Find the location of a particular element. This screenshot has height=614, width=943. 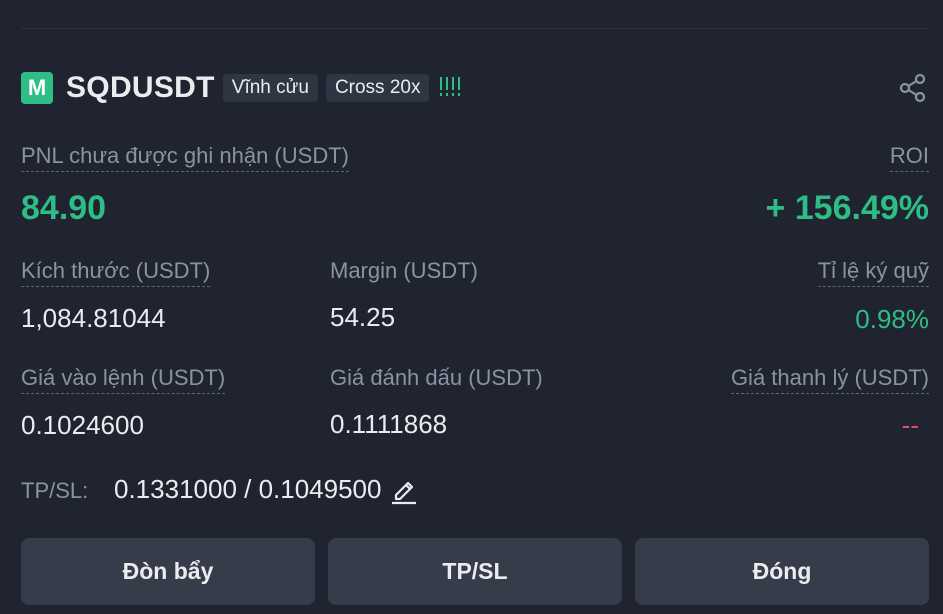

pnl-value: 84.90 is located at coordinates (64, 208).